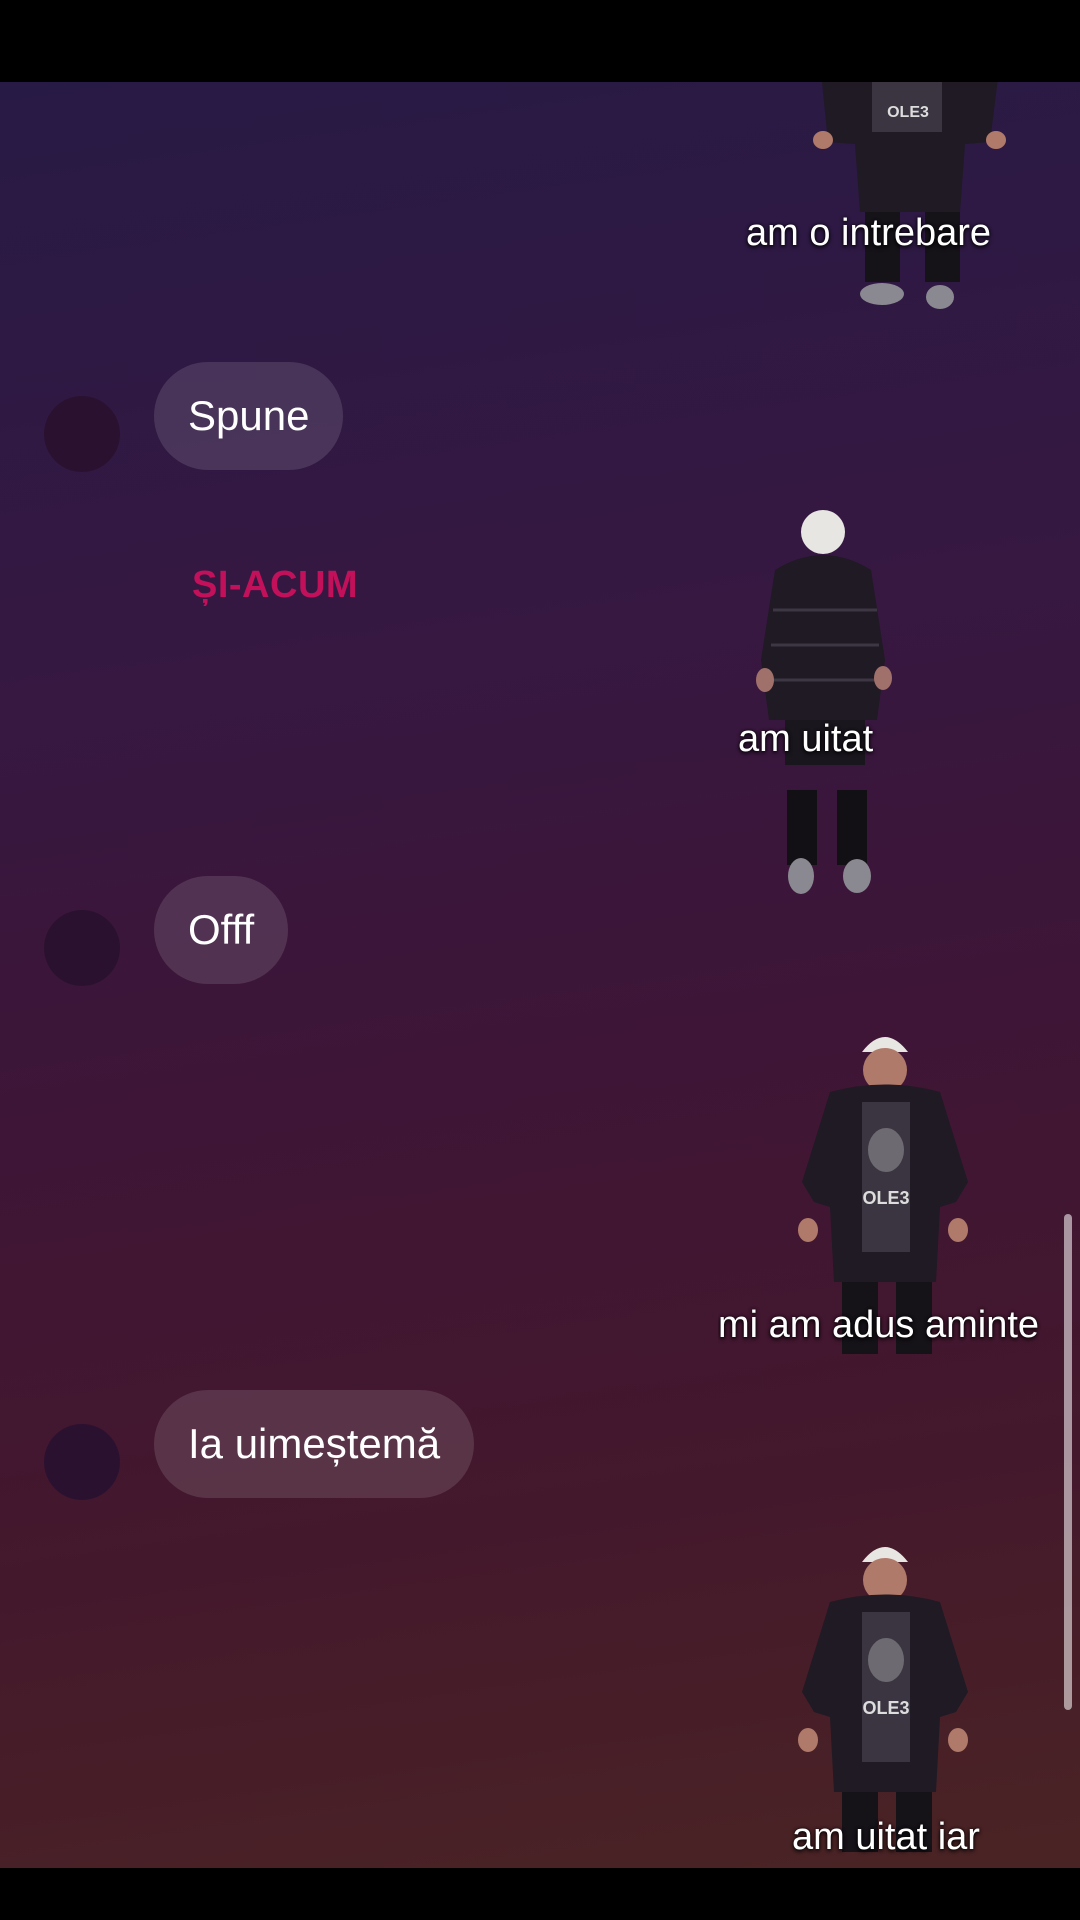  I want to click on scrollbar, so click(1068, 1462).